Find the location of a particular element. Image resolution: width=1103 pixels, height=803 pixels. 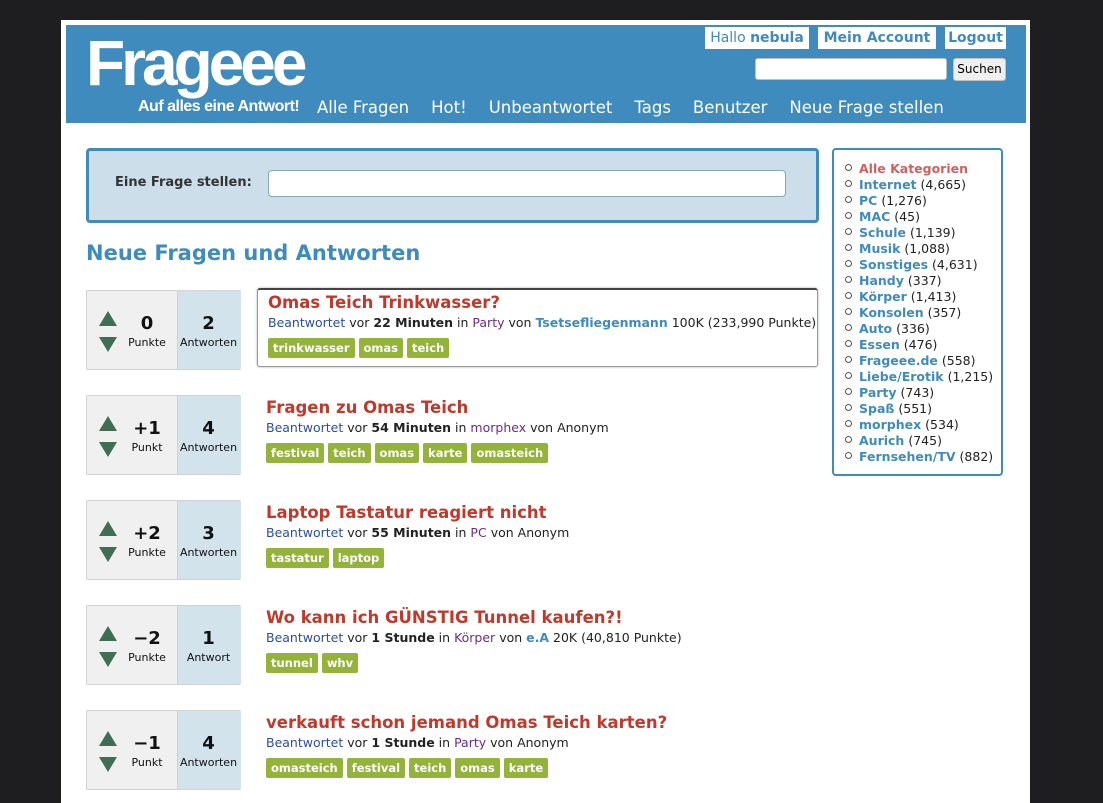

tag: trinkwasser is located at coordinates (311, 348).